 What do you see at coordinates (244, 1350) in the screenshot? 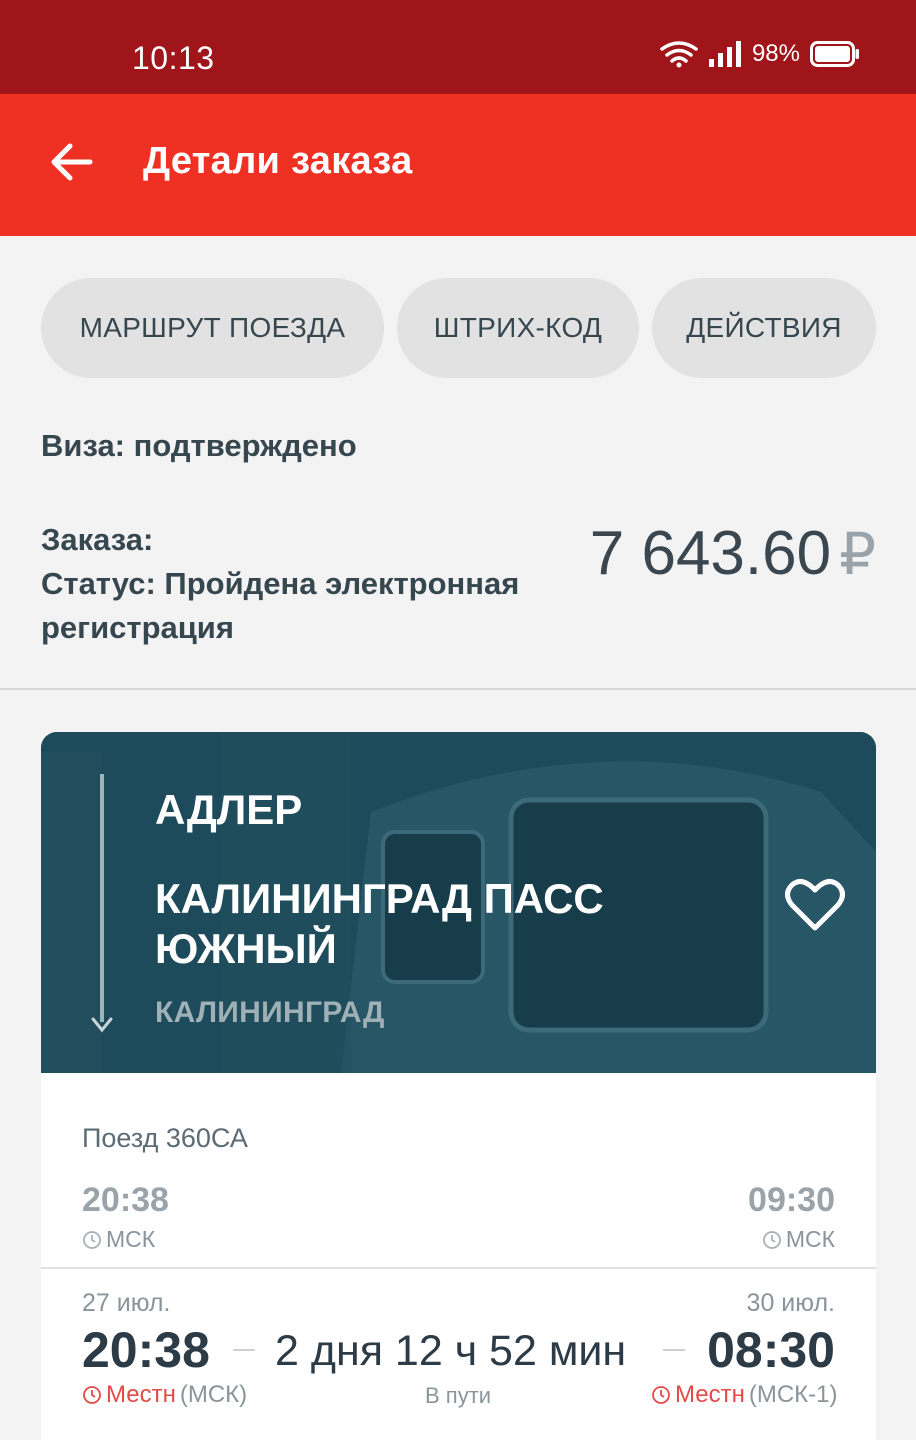
I see `dash-left` at bounding box center [244, 1350].